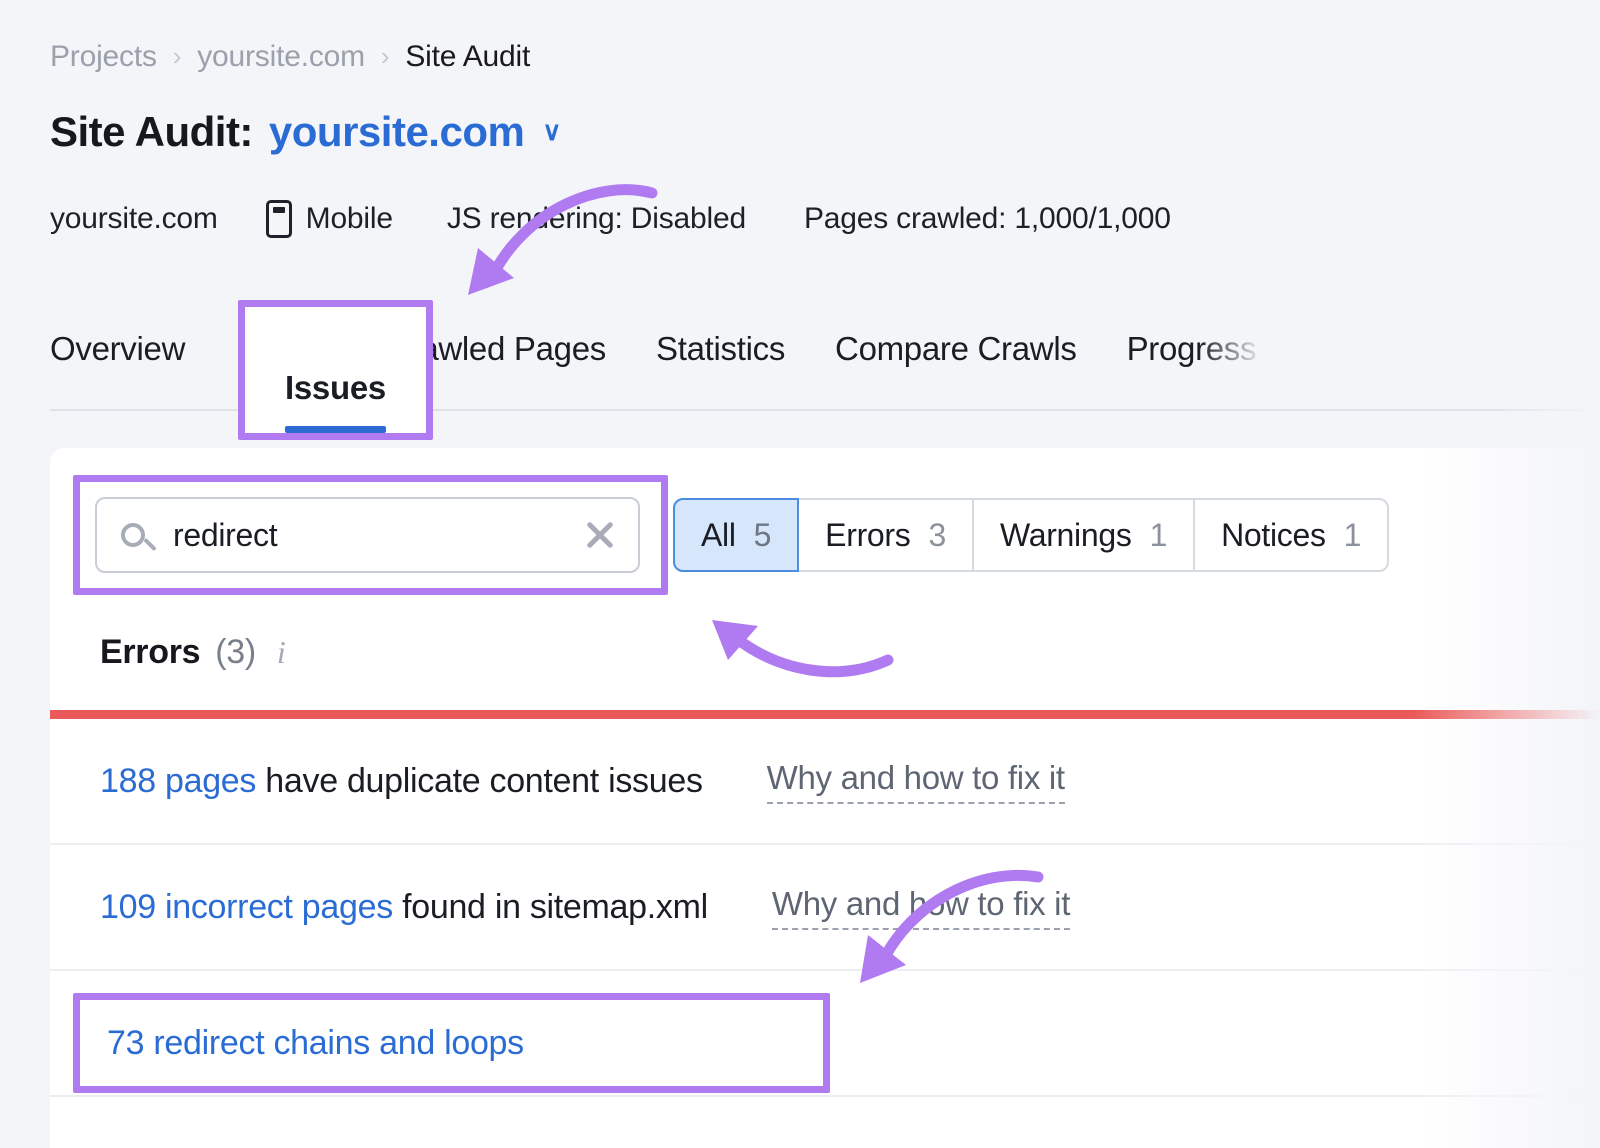 The height and width of the screenshot is (1148, 1600). Describe the element at coordinates (825, 410) in the screenshot. I see `tab-bar-divider` at that location.